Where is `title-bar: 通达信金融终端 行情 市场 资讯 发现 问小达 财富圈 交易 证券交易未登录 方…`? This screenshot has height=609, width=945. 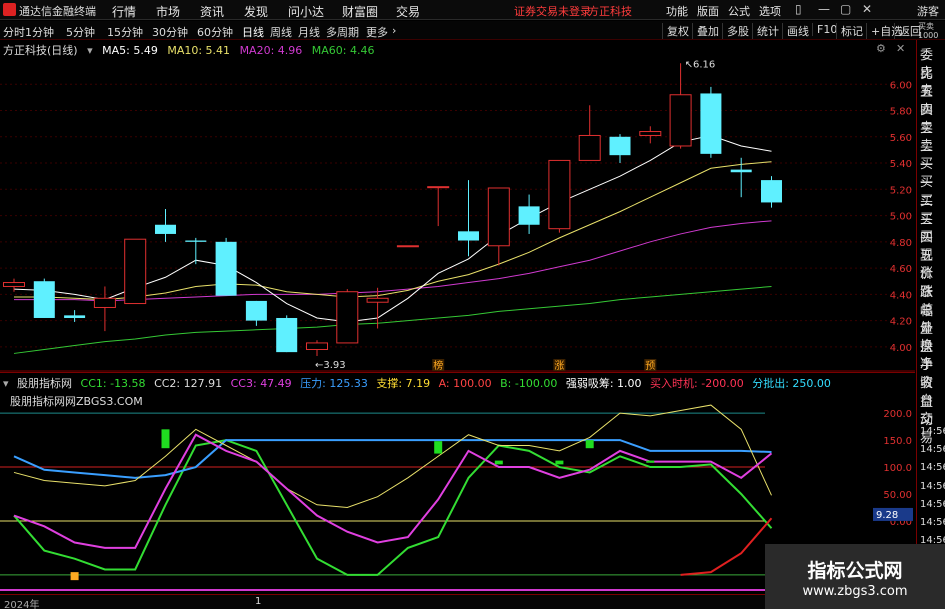
title-bar: 通达信金融终端 行情 市场 资讯 发现 问小达 财富圈 交易 证券交易未登录 方… is located at coordinates (472, 10).